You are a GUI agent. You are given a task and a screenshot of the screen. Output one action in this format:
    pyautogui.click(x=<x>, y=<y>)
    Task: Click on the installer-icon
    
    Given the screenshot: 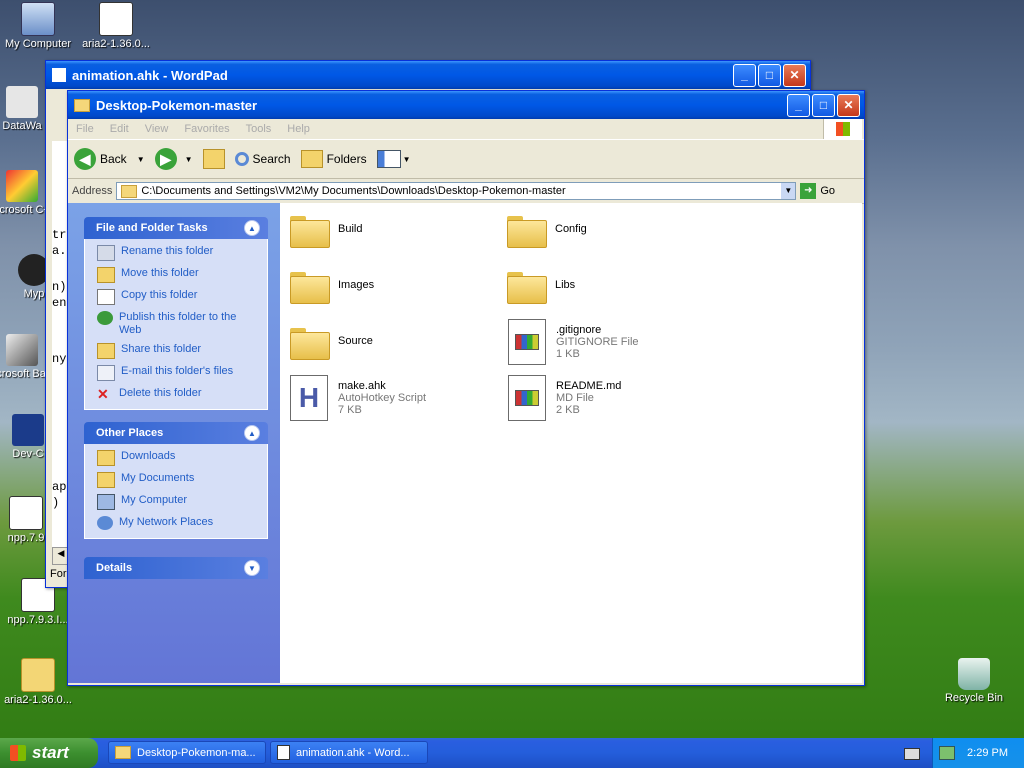 What is the action you would take?
    pyautogui.click(x=116, y=19)
    